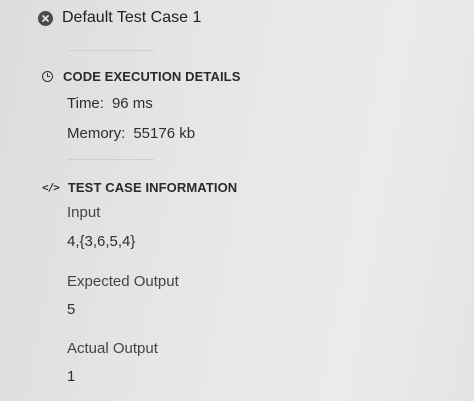  I want to click on code-icon: </>, so click(51, 187).